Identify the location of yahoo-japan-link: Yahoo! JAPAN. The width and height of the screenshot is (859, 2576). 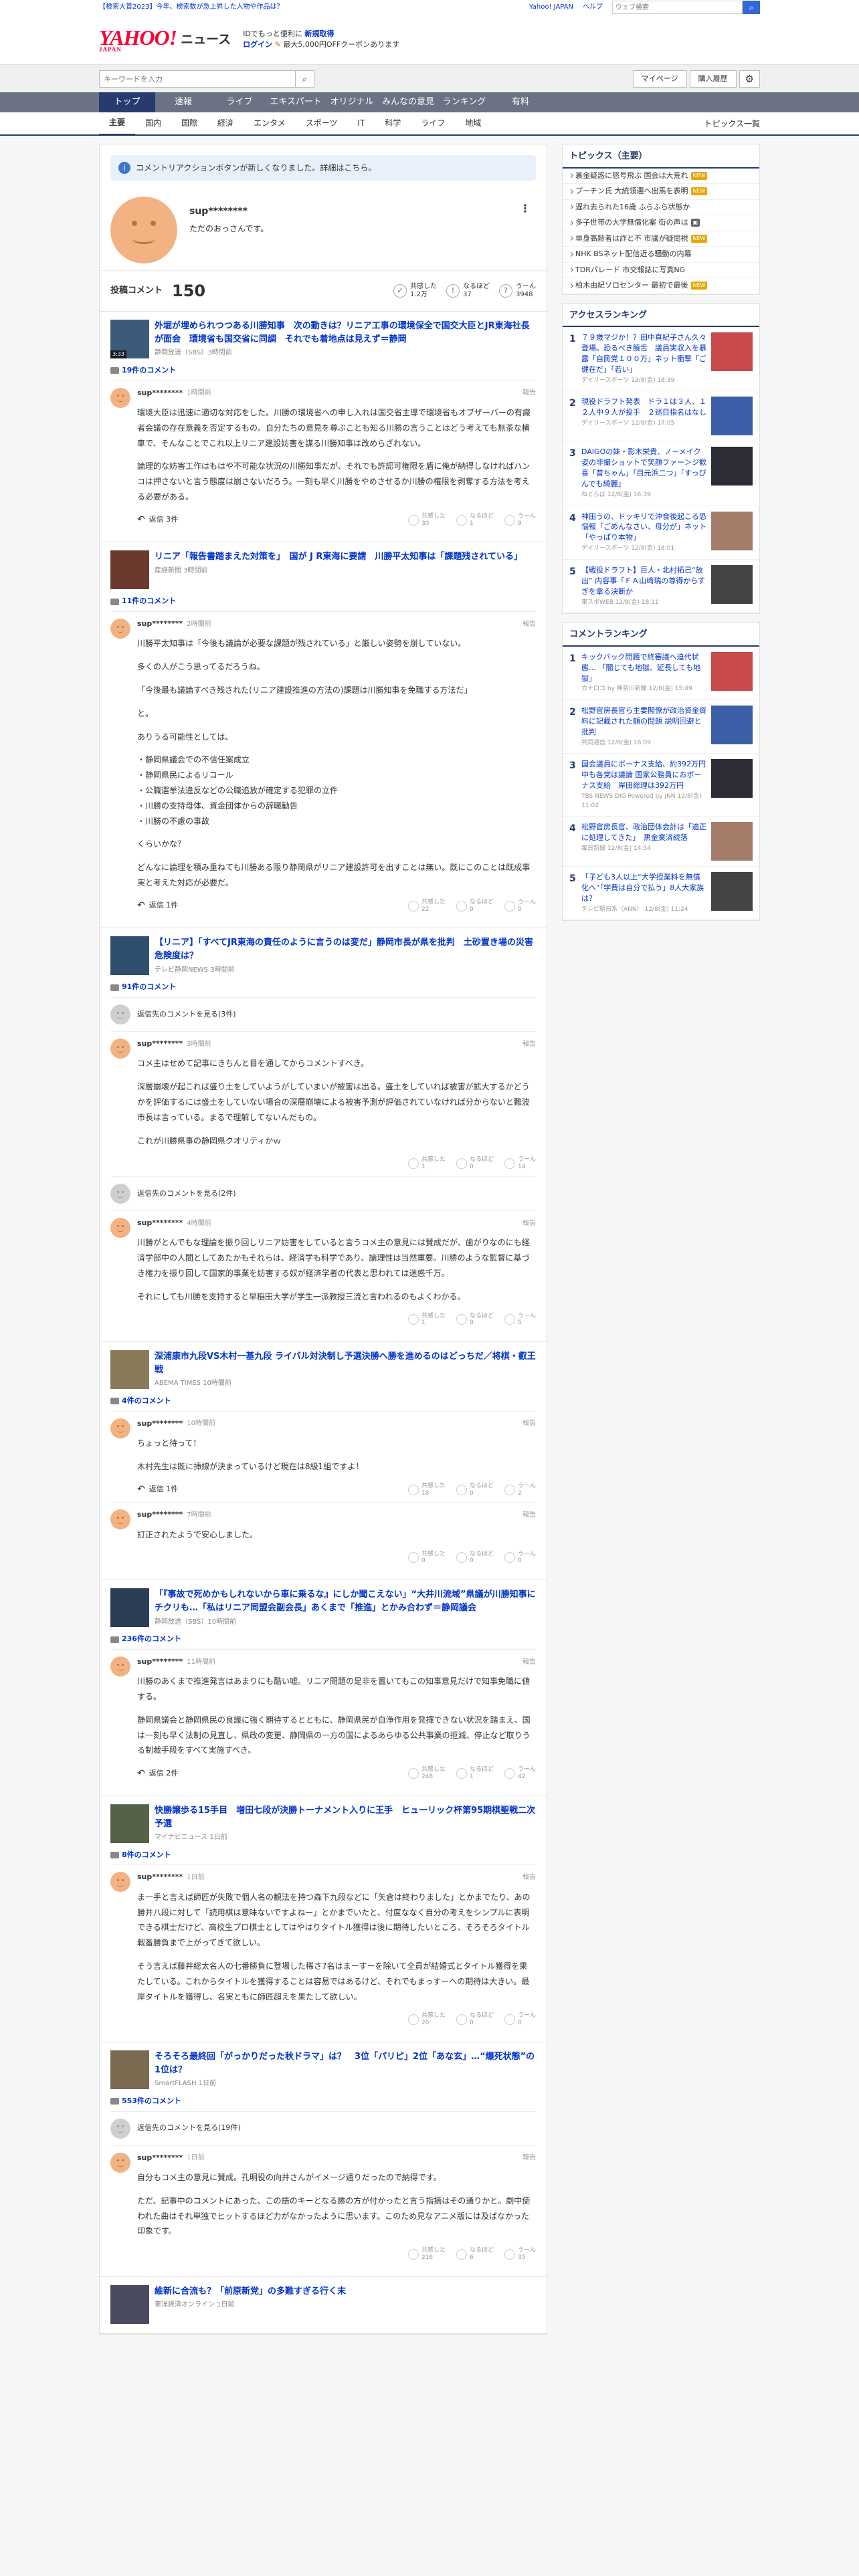
(551, 8).